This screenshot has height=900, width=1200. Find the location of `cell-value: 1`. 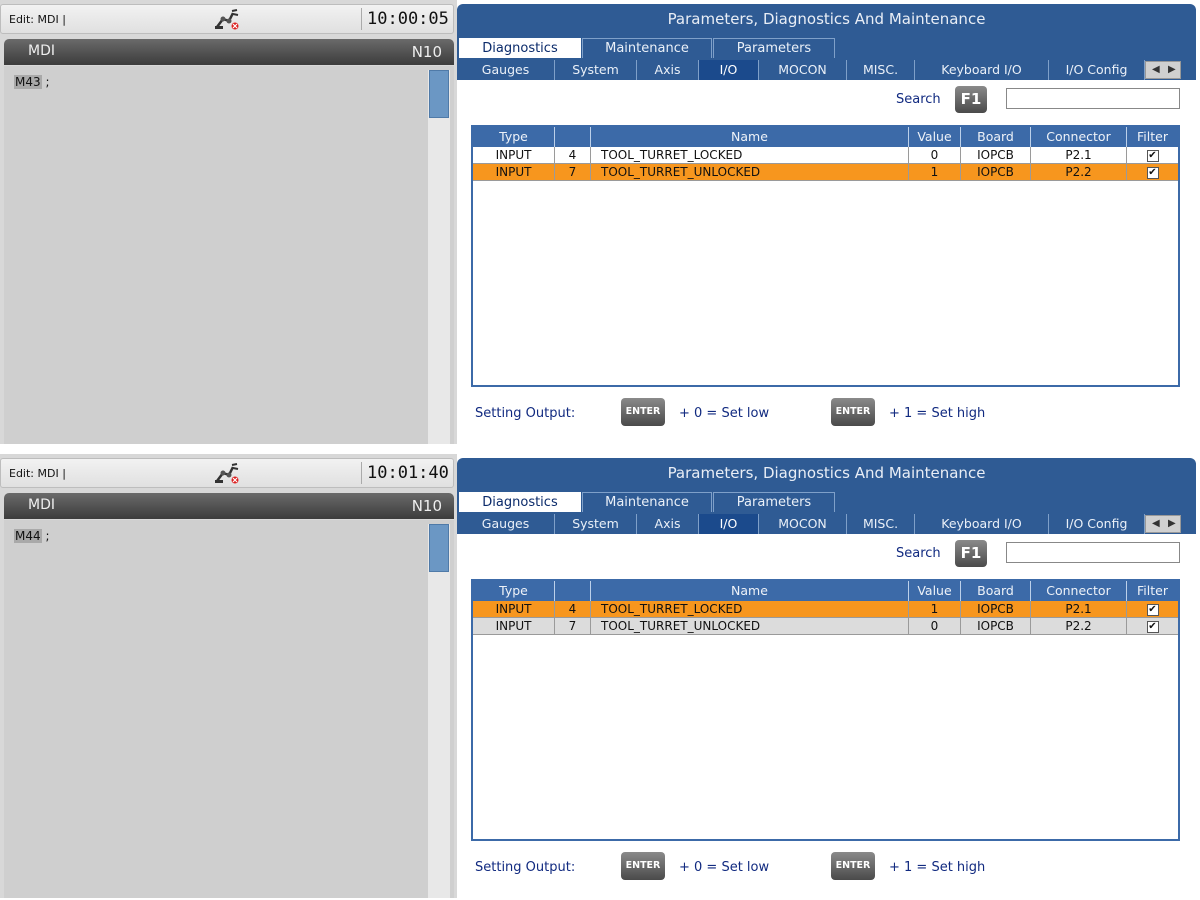

cell-value: 1 is located at coordinates (935, 609).